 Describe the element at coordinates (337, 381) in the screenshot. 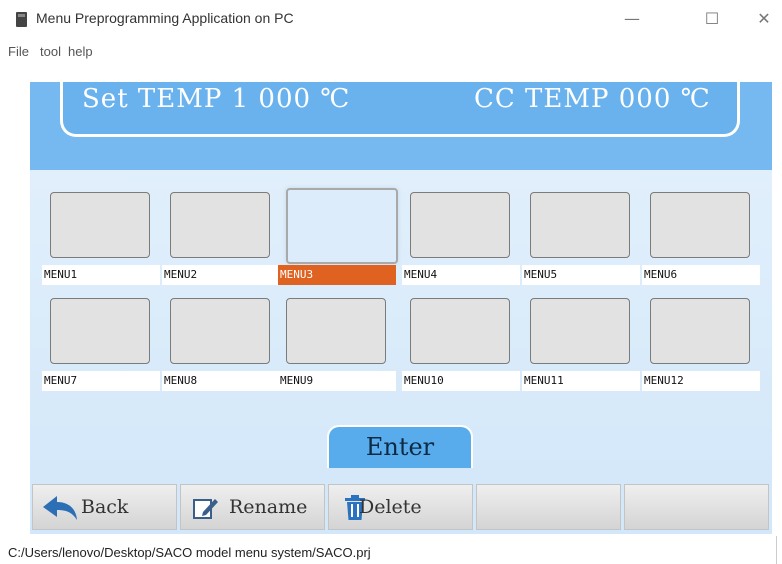

I see `menu-label: MENU9` at that location.